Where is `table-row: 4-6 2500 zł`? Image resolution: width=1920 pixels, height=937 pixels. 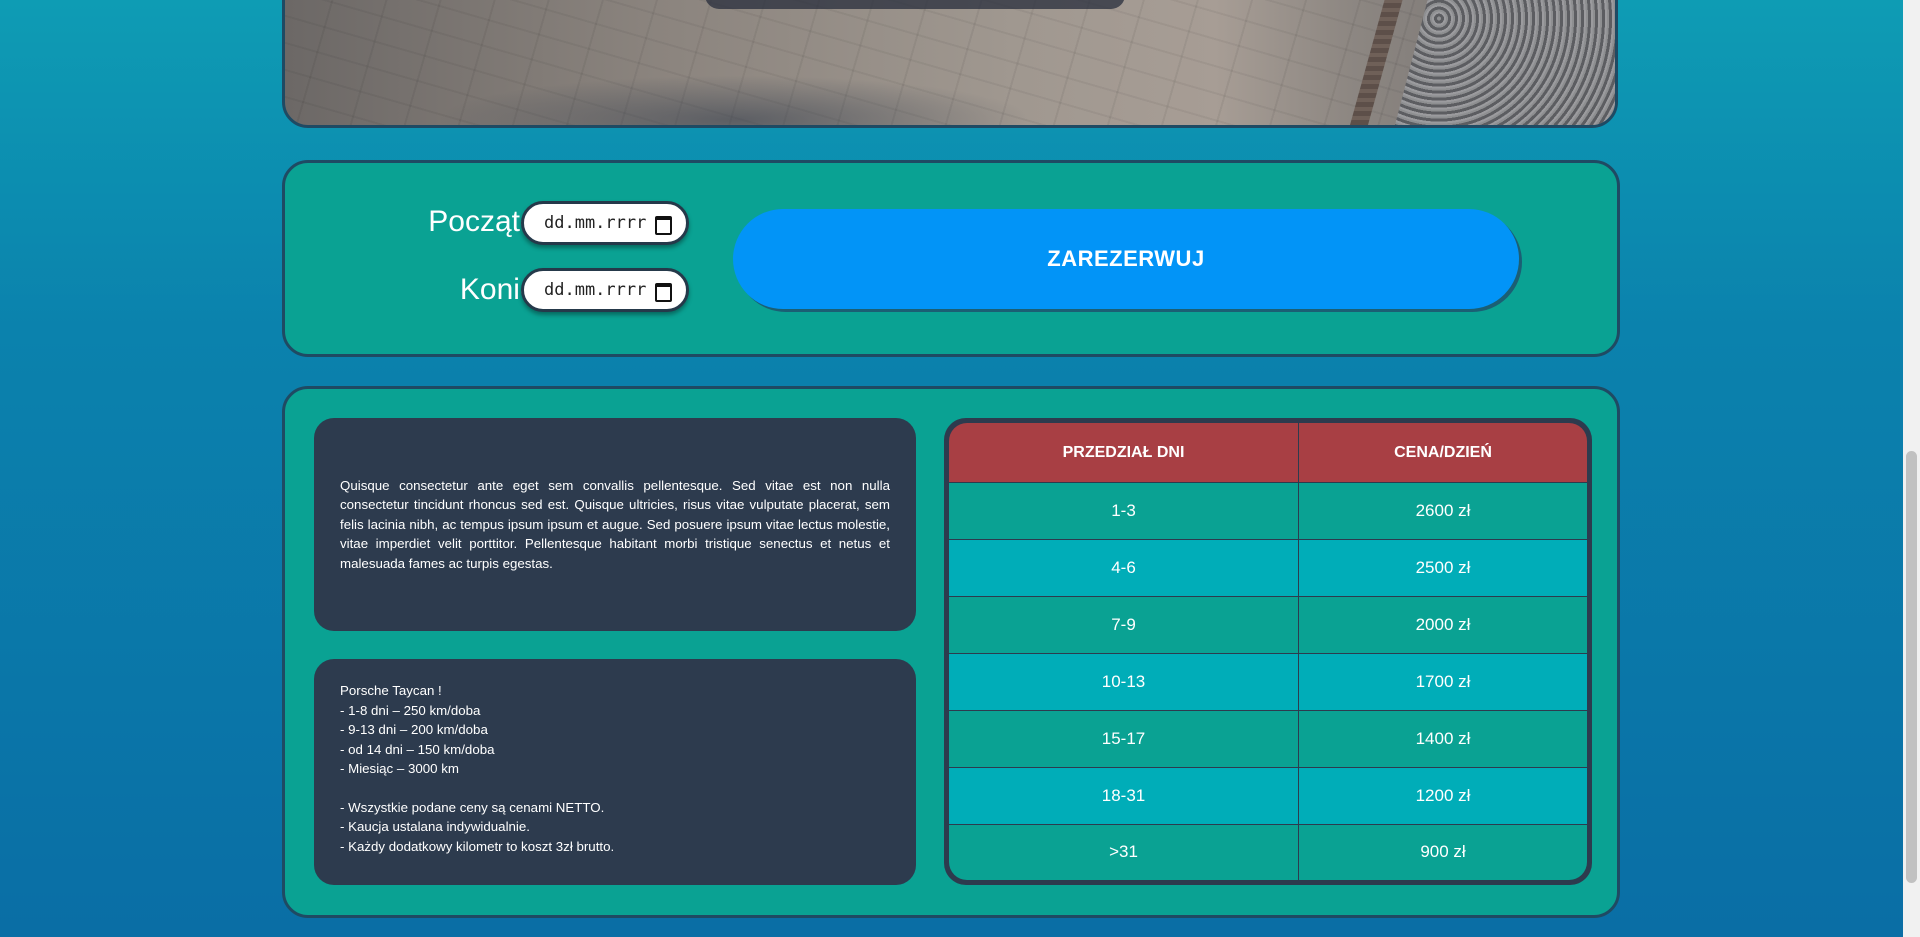 table-row: 4-6 2500 zł is located at coordinates (1268, 567).